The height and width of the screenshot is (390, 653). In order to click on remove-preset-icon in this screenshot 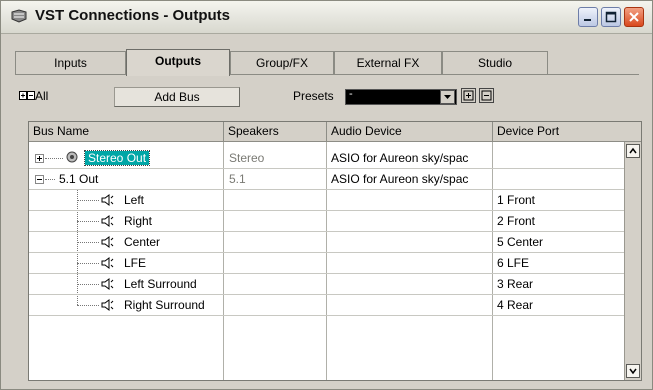, I will do `click(486, 95)`.